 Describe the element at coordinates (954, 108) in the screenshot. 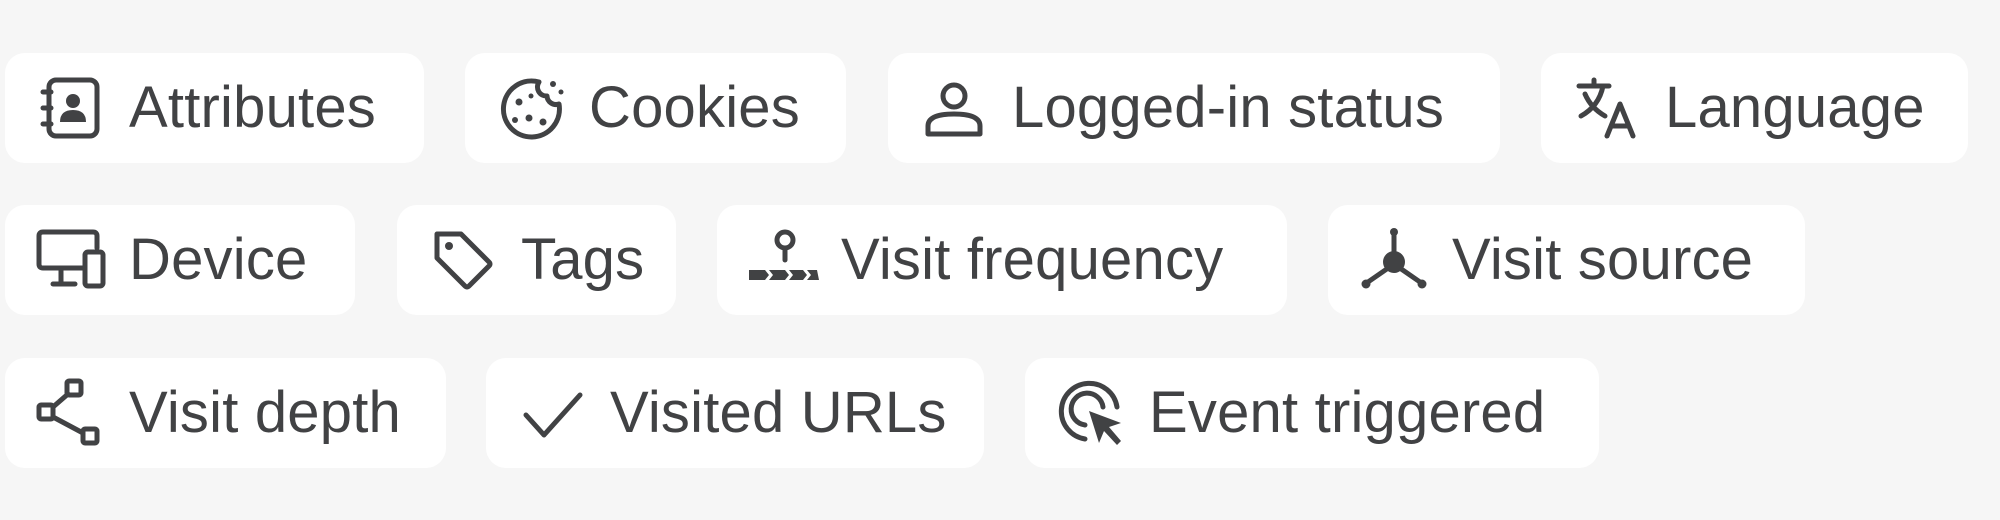

I see `user-icon` at that location.